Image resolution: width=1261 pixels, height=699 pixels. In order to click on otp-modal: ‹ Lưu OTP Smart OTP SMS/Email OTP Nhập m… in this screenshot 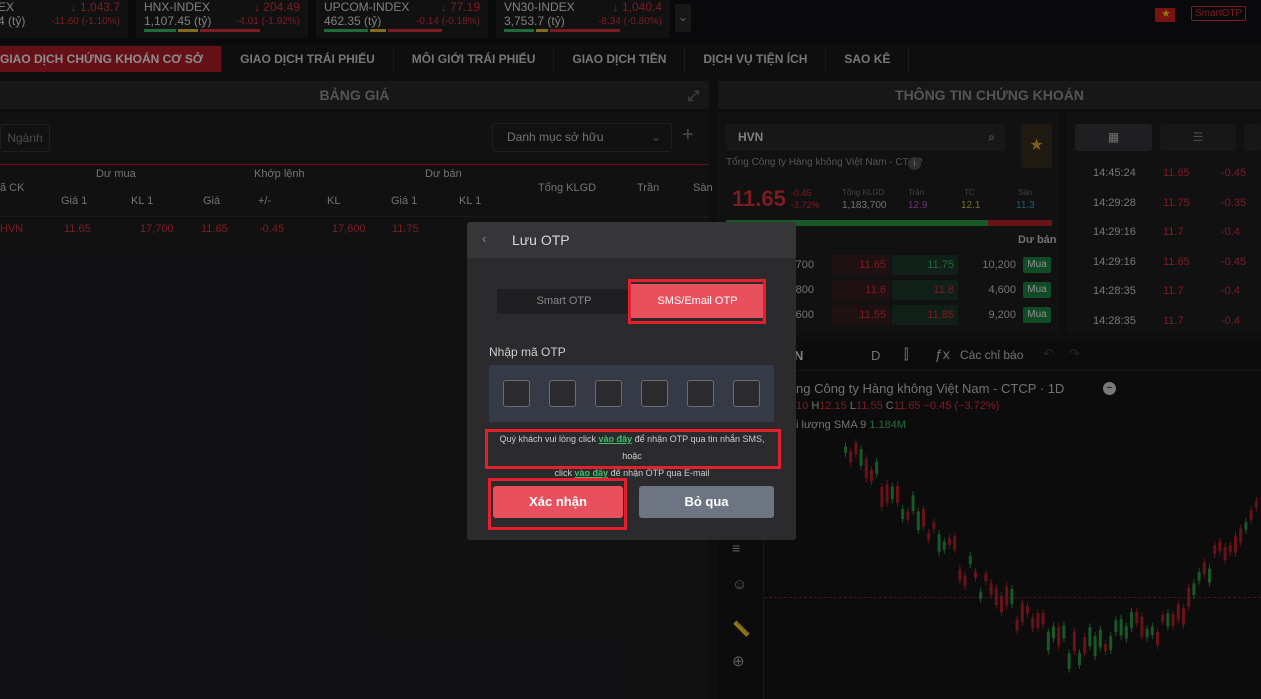, I will do `click(631, 381)`.